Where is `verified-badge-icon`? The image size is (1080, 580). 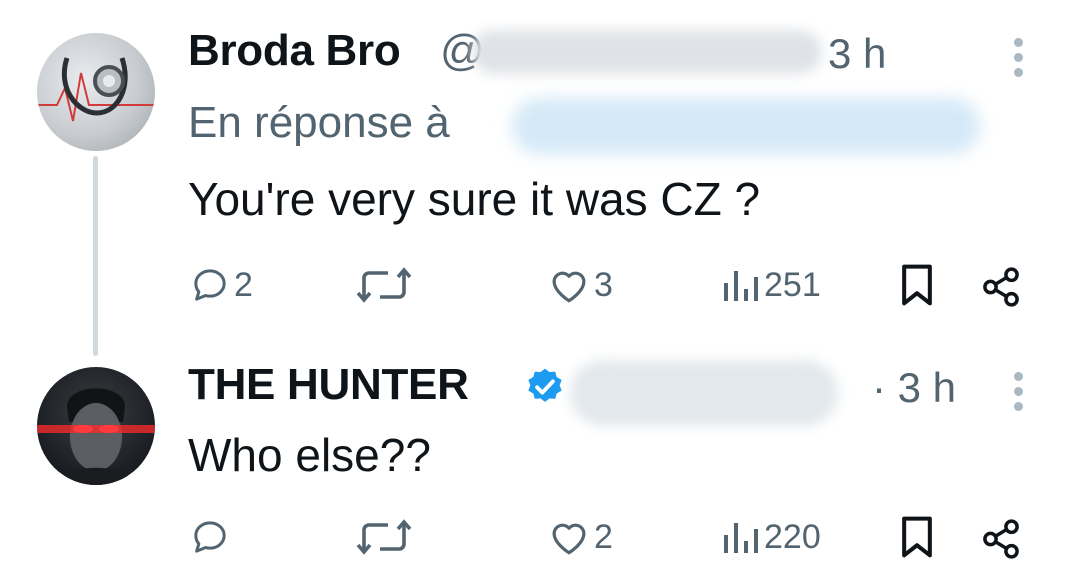 verified-badge-icon is located at coordinates (545, 385).